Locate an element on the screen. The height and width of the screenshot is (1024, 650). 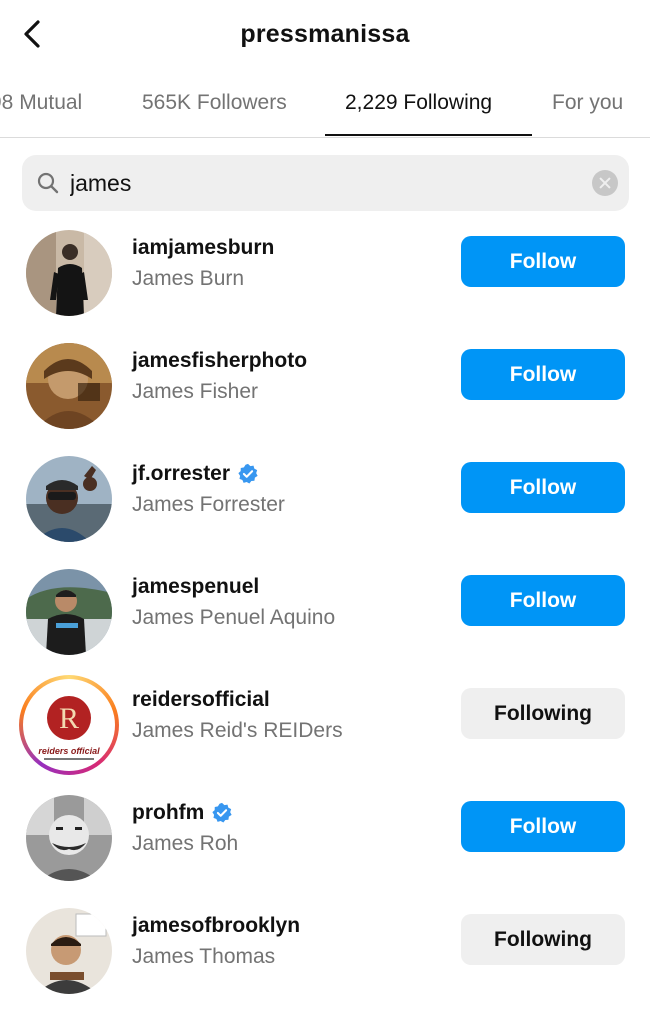
username: jamesofbrooklyn is located at coordinates (216, 926).